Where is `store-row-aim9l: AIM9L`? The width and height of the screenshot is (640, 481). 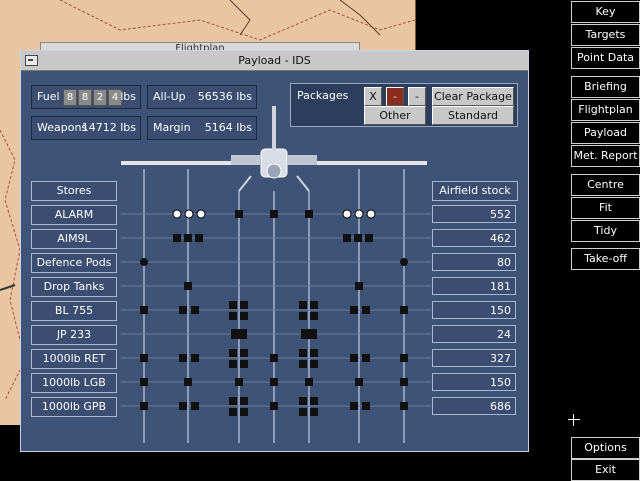
store-row-aim9l: AIM9L is located at coordinates (74, 239).